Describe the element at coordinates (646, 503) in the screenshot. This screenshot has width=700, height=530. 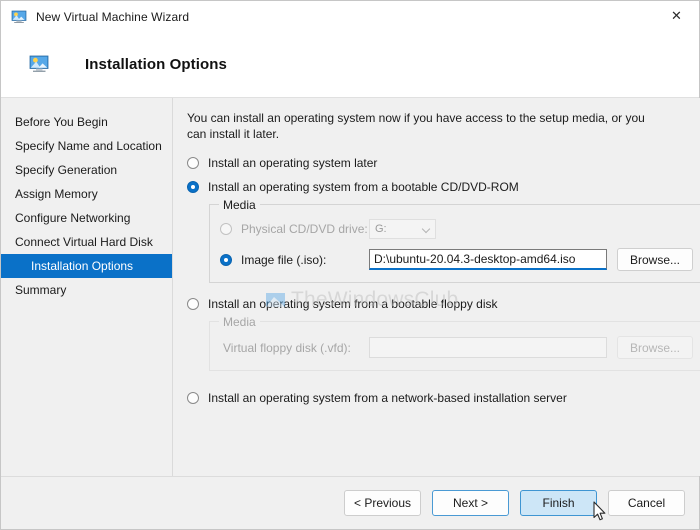
I see `cancel-button: Cancel` at that location.